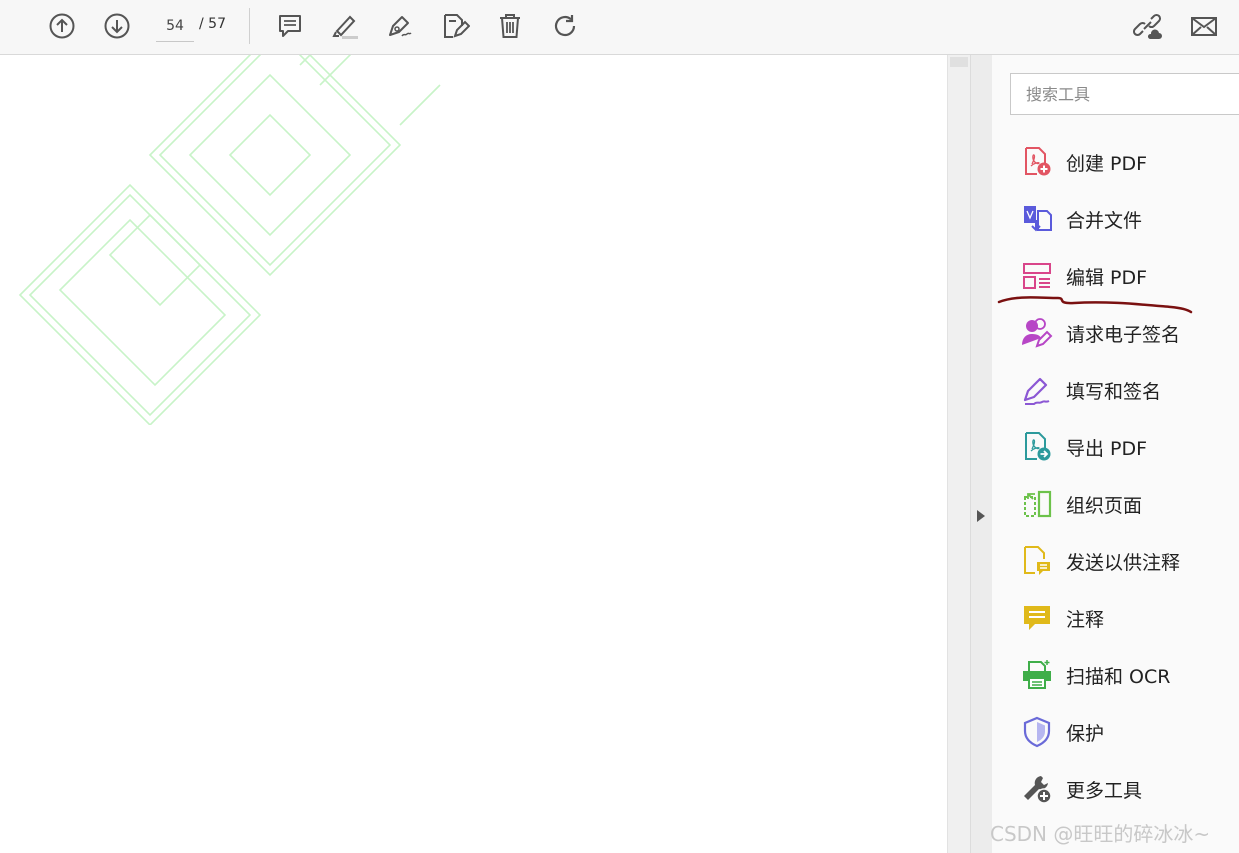 The width and height of the screenshot is (1239, 853). What do you see at coordinates (1037, 333) in the screenshot?
I see `request-signature-icon` at bounding box center [1037, 333].